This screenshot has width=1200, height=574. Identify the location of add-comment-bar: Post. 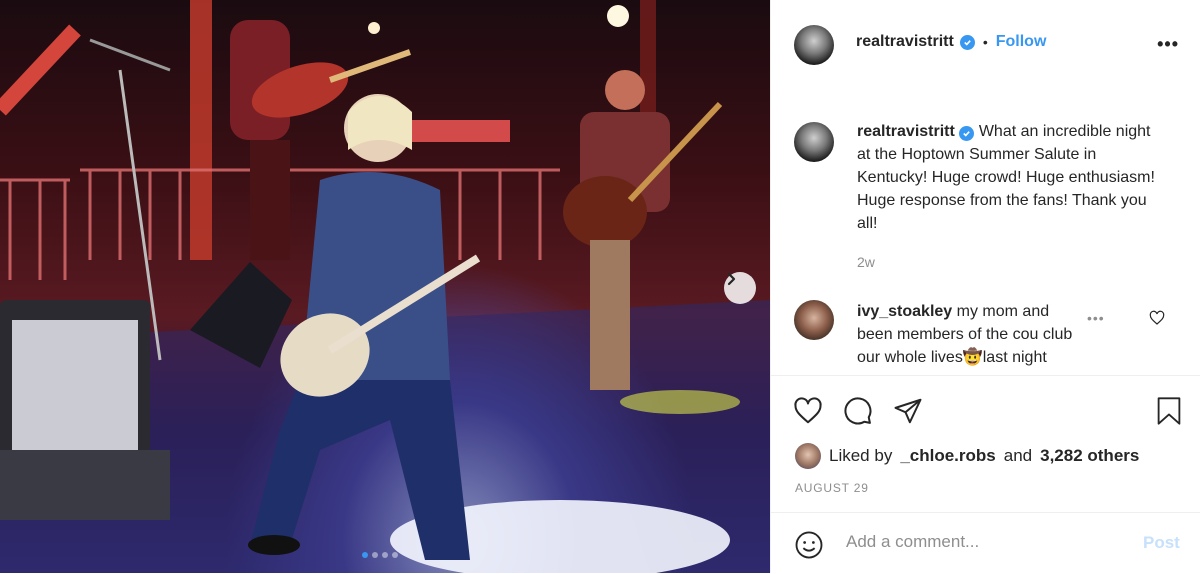
(985, 543).